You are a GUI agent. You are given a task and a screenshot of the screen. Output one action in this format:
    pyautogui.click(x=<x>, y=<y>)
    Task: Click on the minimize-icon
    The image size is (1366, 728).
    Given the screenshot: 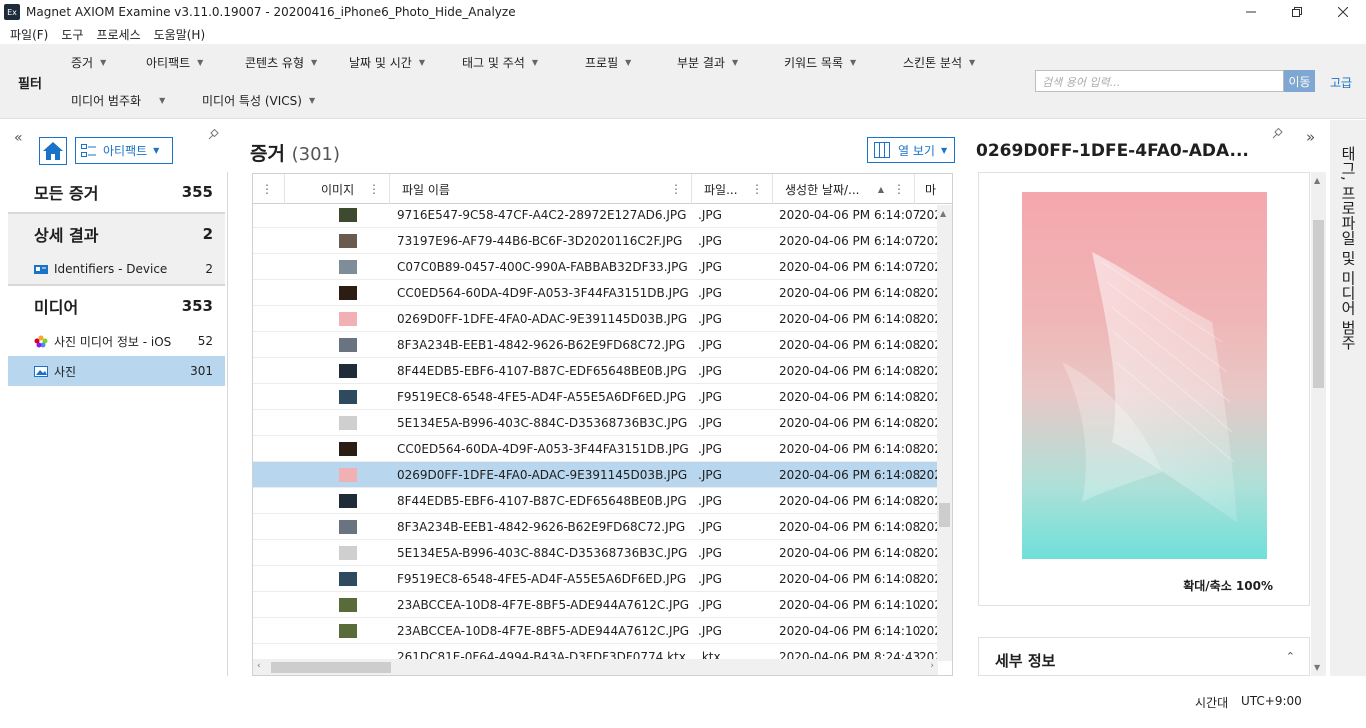 What is the action you would take?
    pyautogui.click(x=1251, y=12)
    